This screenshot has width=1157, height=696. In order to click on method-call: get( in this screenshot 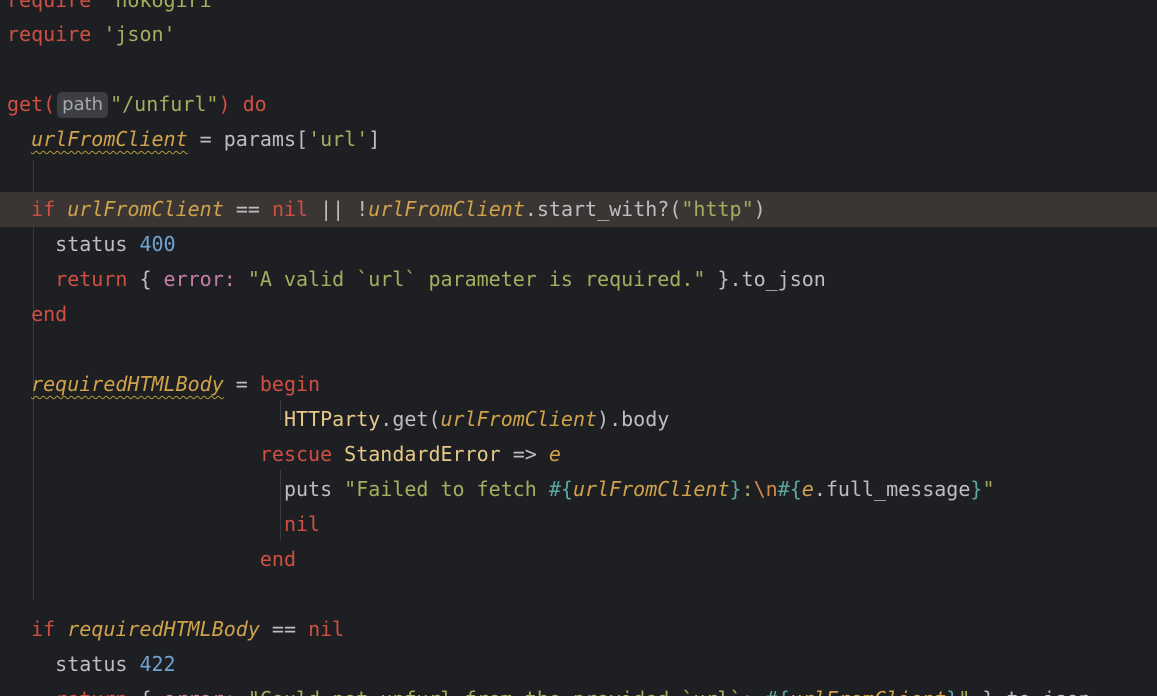, I will do `click(31, 104)`.